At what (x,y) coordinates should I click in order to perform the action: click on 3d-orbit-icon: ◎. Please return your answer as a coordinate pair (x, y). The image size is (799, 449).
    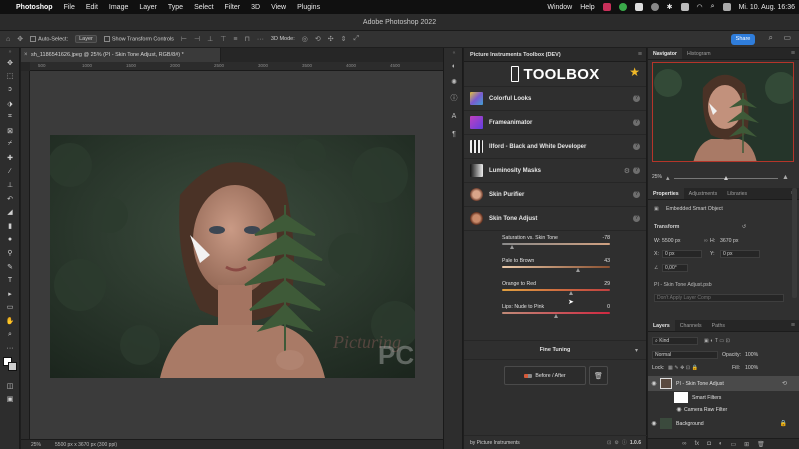
    Looking at the image, I should click on (305, 39).